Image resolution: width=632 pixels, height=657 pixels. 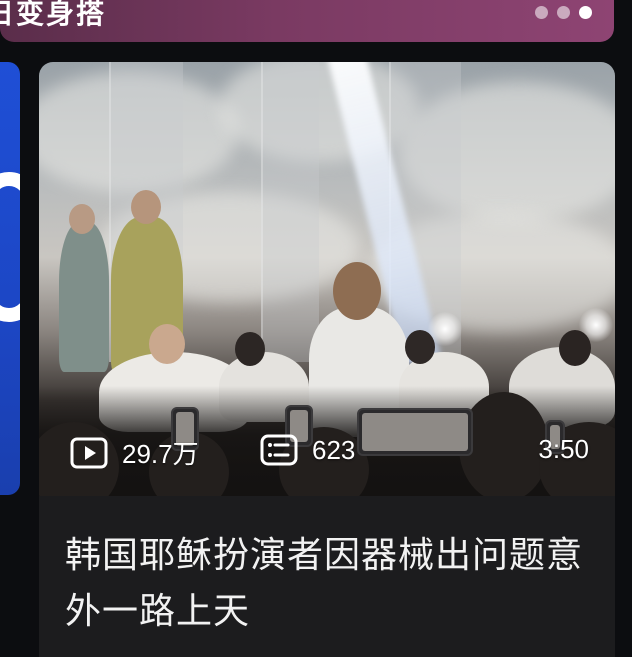 I want to click on previous-video-card, so click(x=10, y=278).